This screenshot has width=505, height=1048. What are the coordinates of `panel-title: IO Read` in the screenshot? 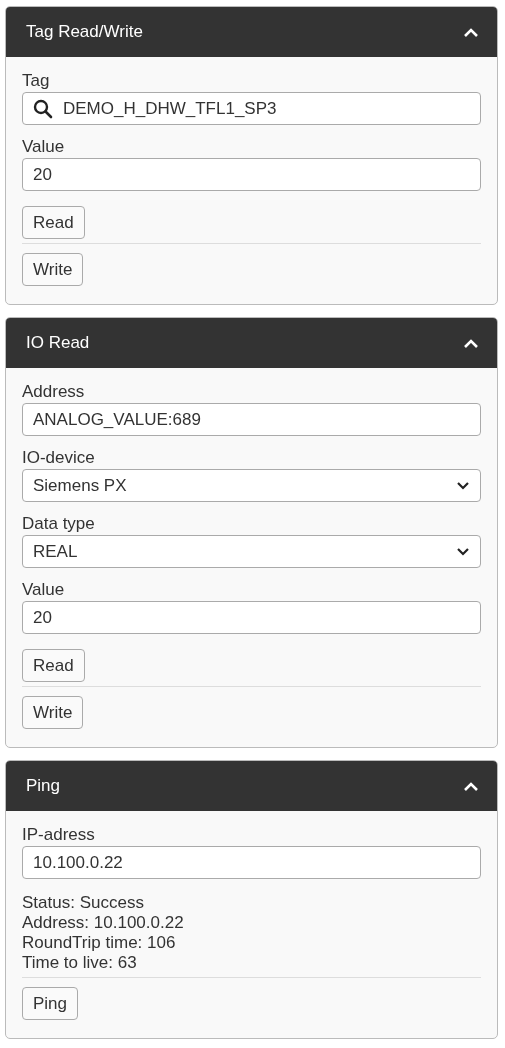 It's located at (58, 343).